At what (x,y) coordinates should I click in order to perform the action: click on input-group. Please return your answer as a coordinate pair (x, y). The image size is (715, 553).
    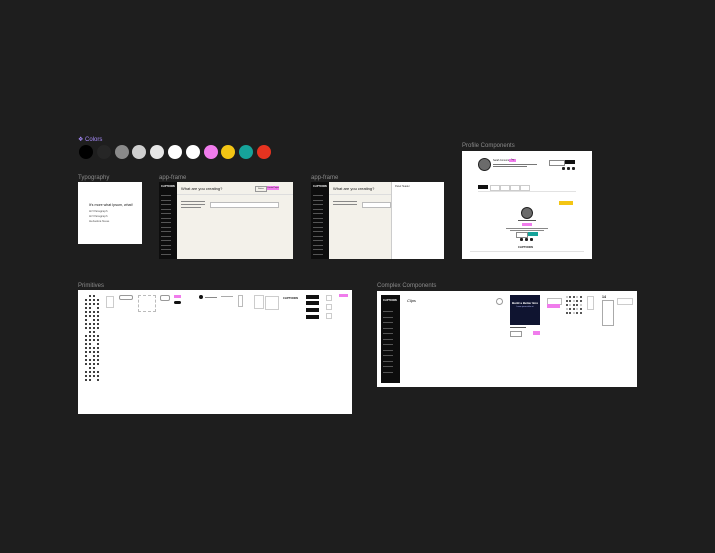
    Looking at the image, I should click on (147, 303).